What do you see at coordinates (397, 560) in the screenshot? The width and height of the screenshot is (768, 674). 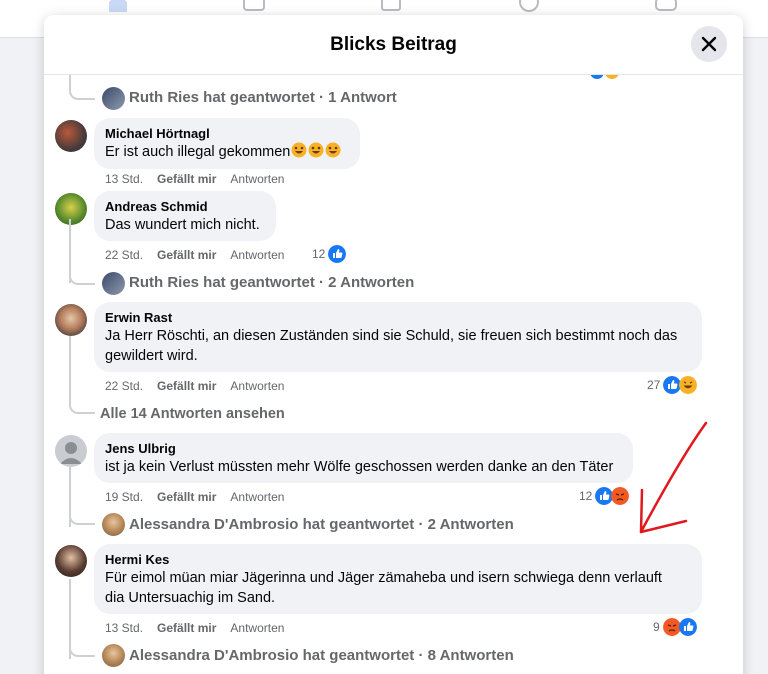 I see `comment-author: Hermi Kes` at bounding box center [397, 560].